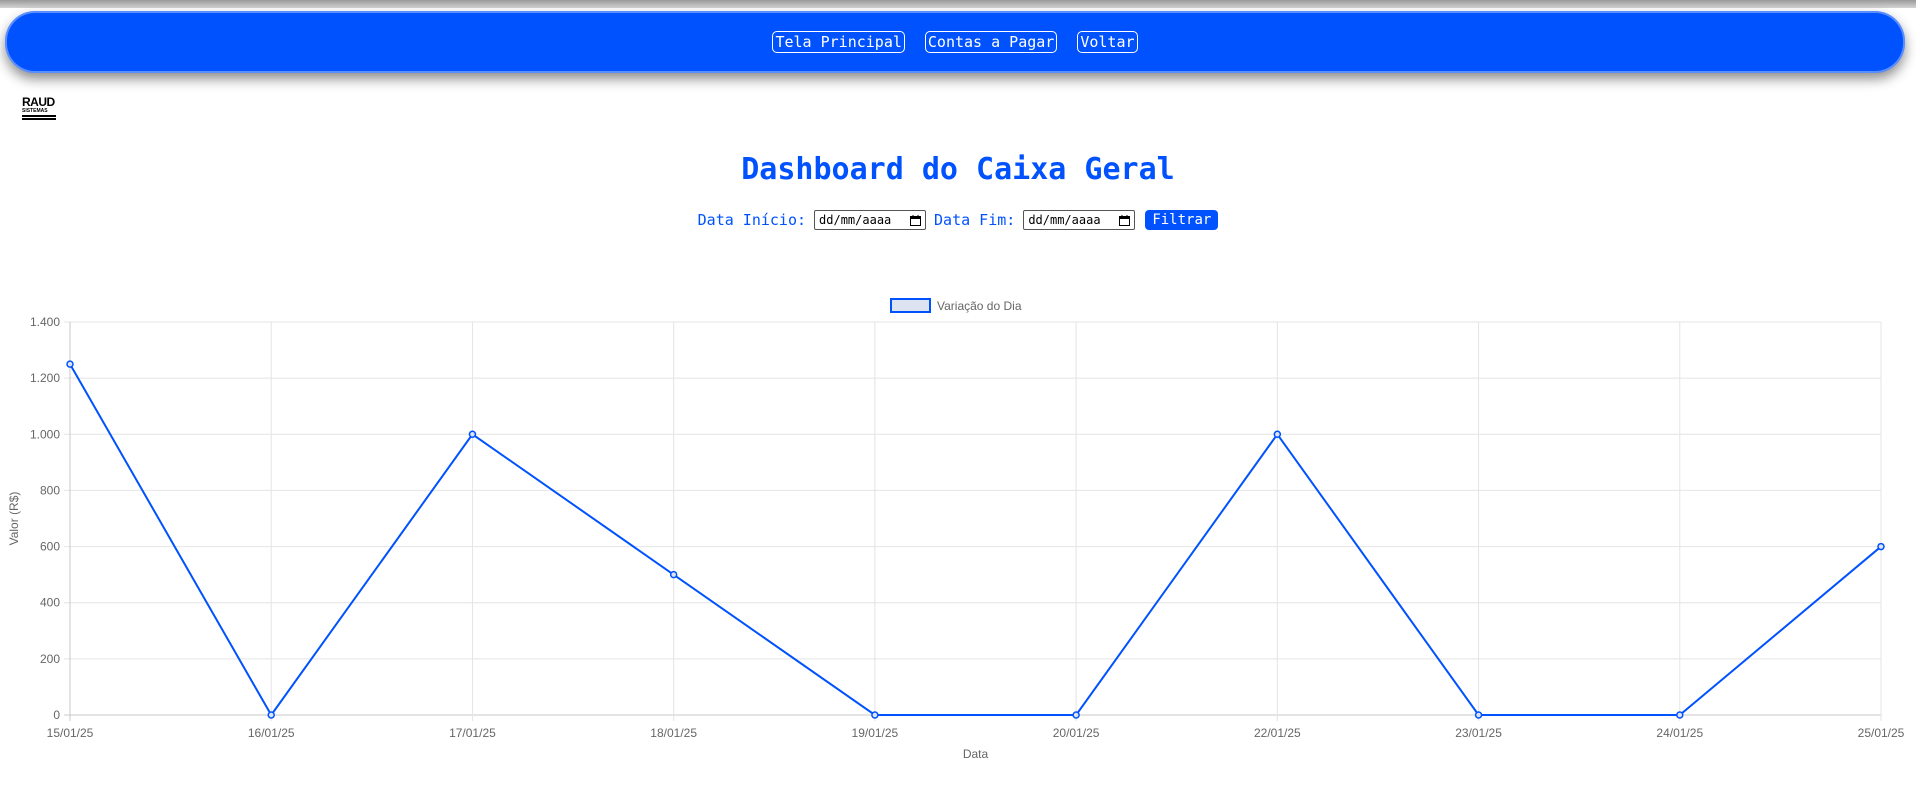 This screenshot has height=800, width=1916. What do you see at coordinates (50, 603) in the screenshot?
I see `y-tick-label: 400` at bounding box center [50, 603].